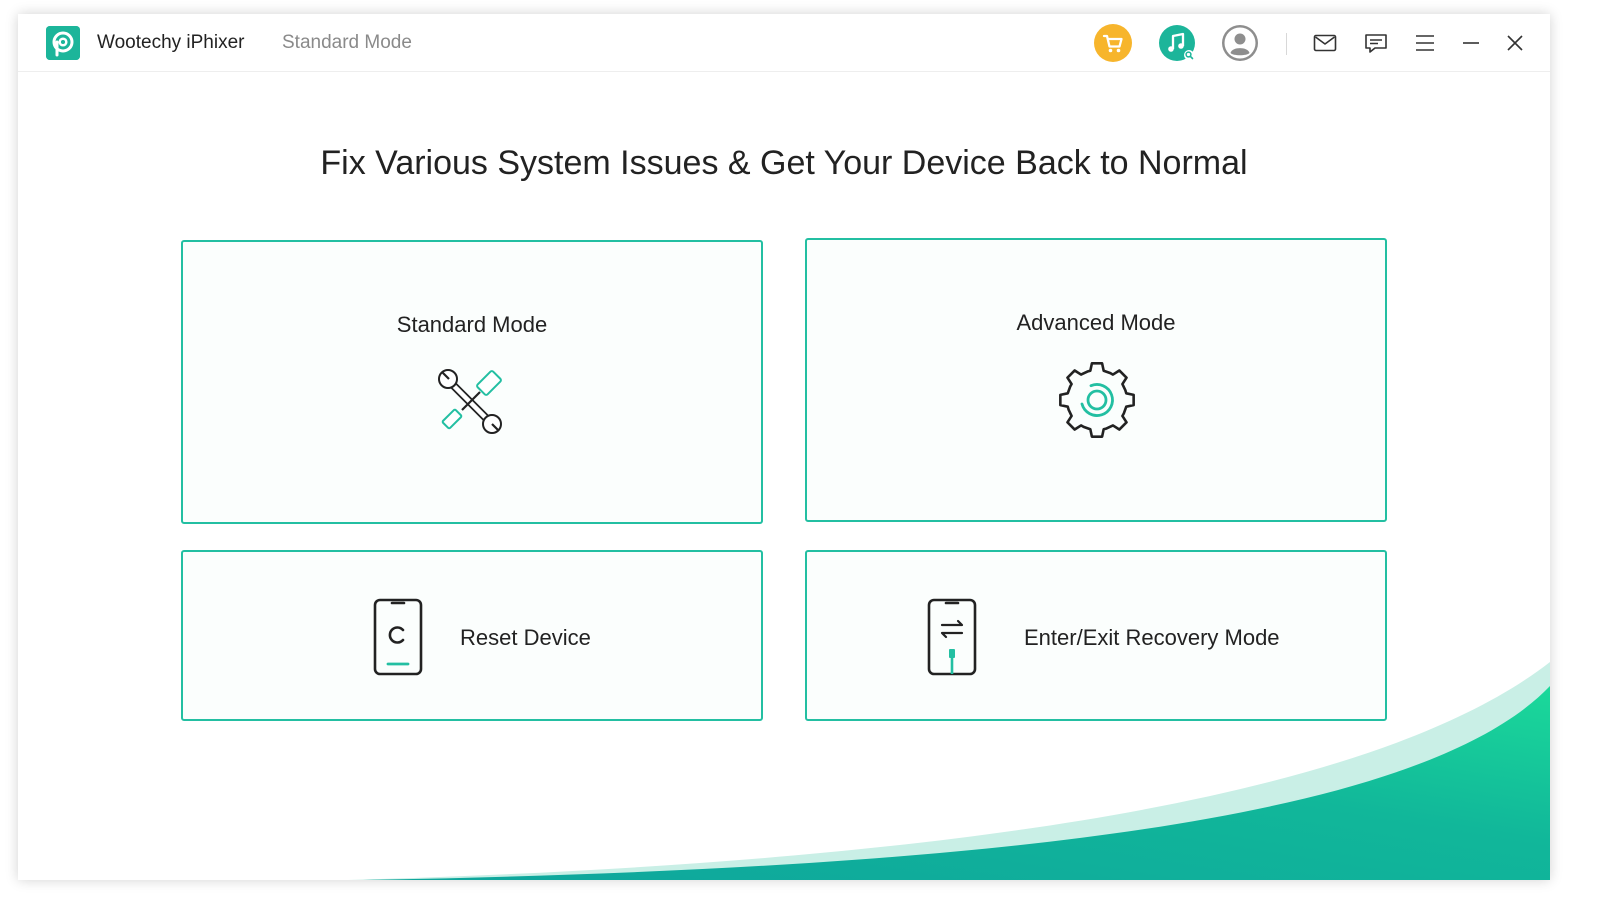 The height and width of the screenshot is (919, 1600). Describe the element at coordinates (1152, 637) in the screenshot. I see `recovery-mode-label: Enter/Exit Recovery Mode` at that location.